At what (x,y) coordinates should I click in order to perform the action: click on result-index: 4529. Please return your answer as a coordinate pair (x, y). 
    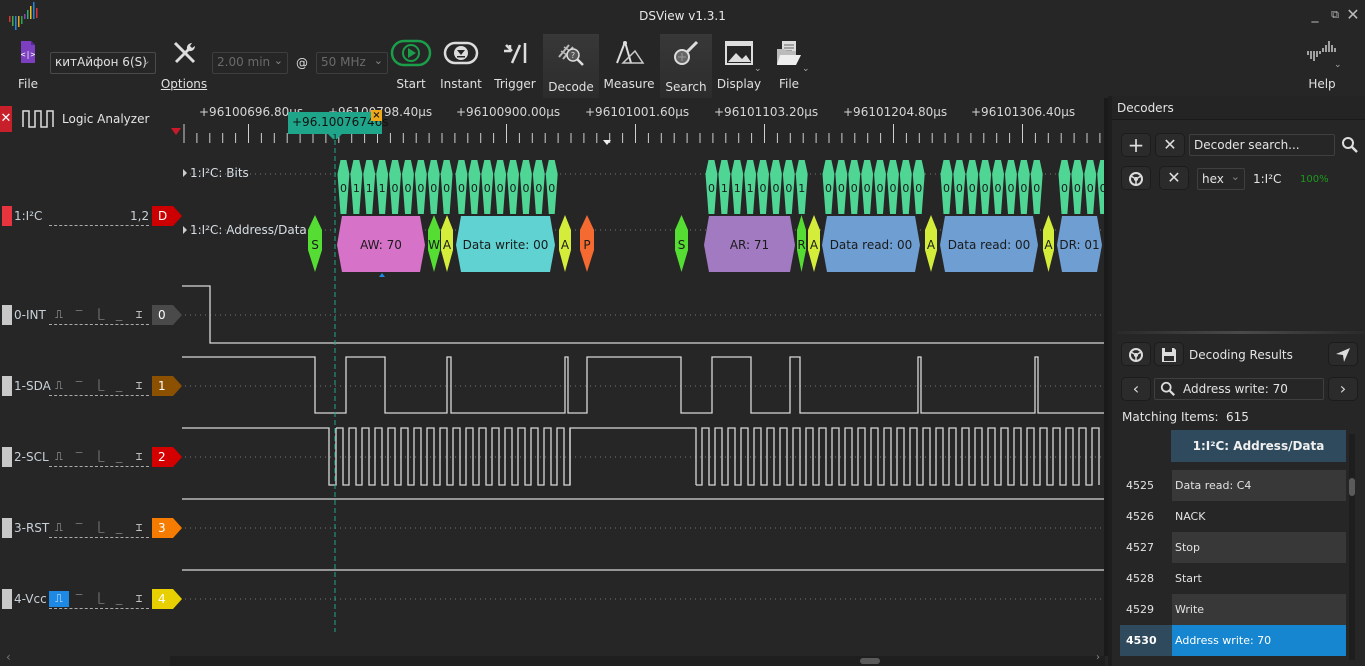
    Looking at the image, I should click on (1140, 609).